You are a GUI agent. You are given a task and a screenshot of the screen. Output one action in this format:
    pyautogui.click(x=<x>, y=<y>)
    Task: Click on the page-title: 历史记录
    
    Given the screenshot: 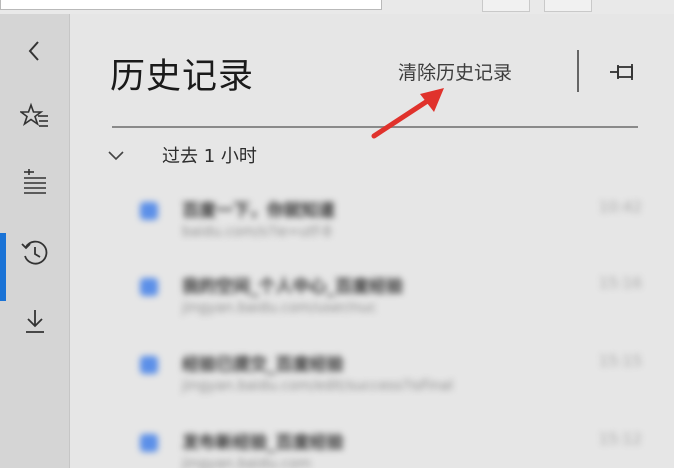 What is the action you would take?
    pyautogui.click(x=182, y=77)
    